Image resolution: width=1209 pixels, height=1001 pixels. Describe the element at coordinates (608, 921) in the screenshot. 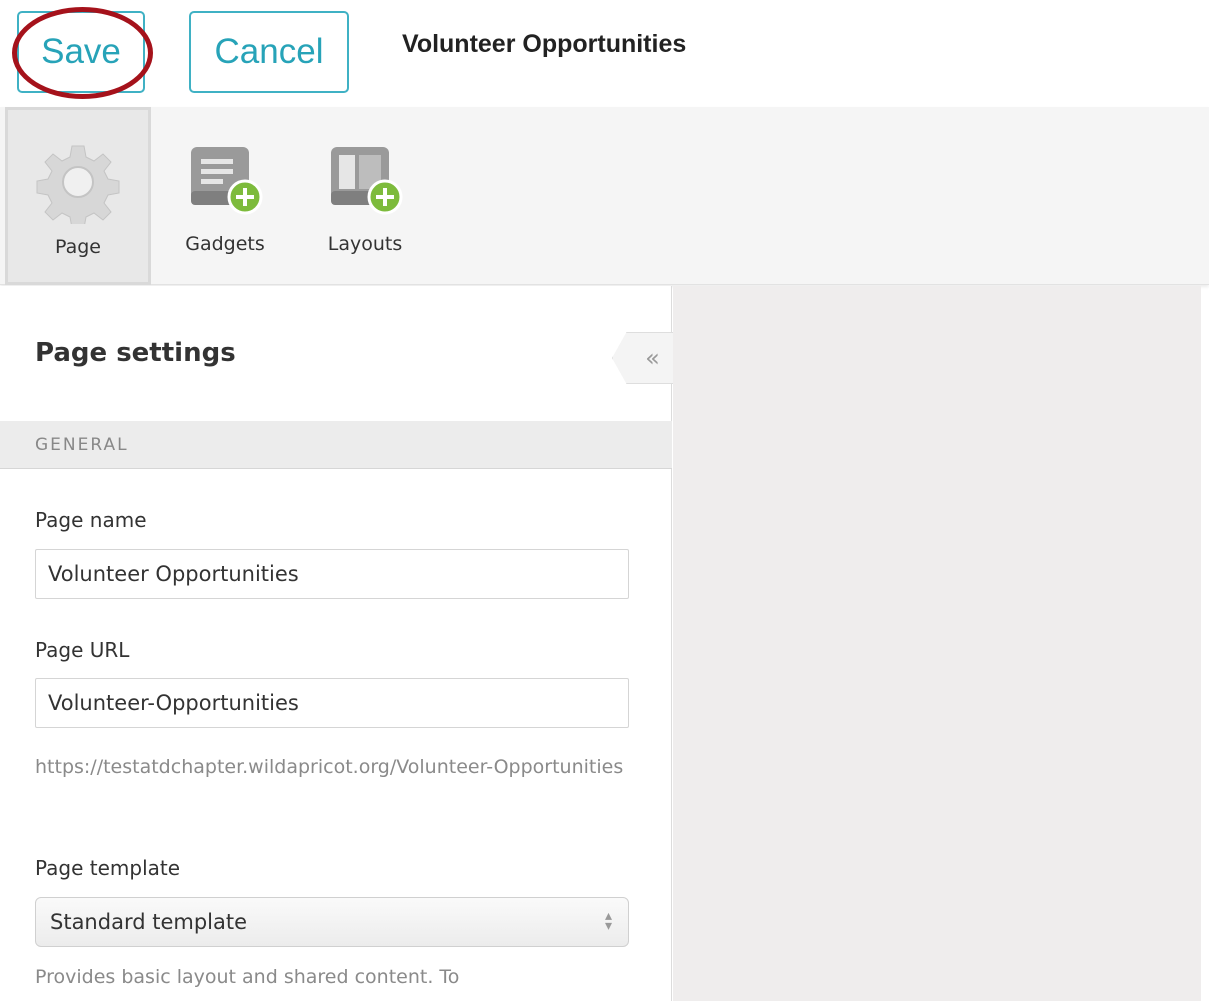

I see `select-arrows-icon: ▴ ▾` at that location.